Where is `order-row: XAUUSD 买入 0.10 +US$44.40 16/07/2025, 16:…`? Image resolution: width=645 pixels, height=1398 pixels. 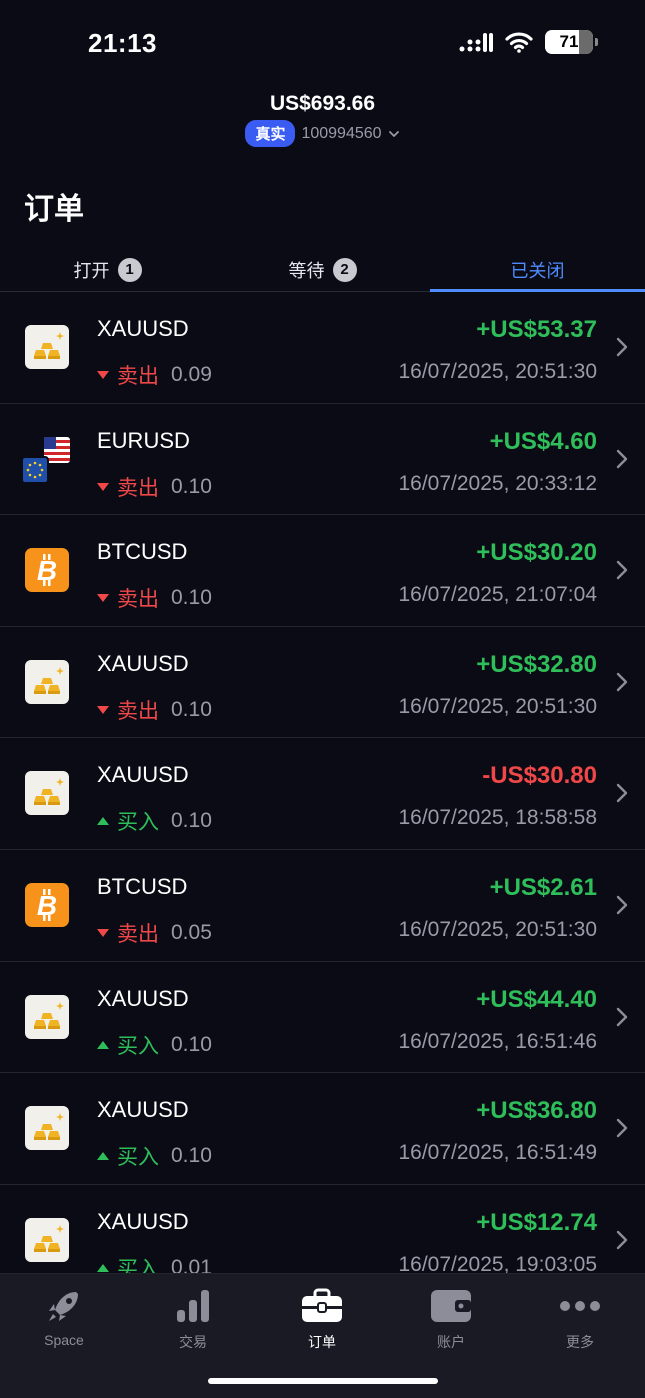 order-row: XAUUSD 买入 0.10 +US$44.40 16/07/2025, 16:… is located at coordinates (322, 1018).